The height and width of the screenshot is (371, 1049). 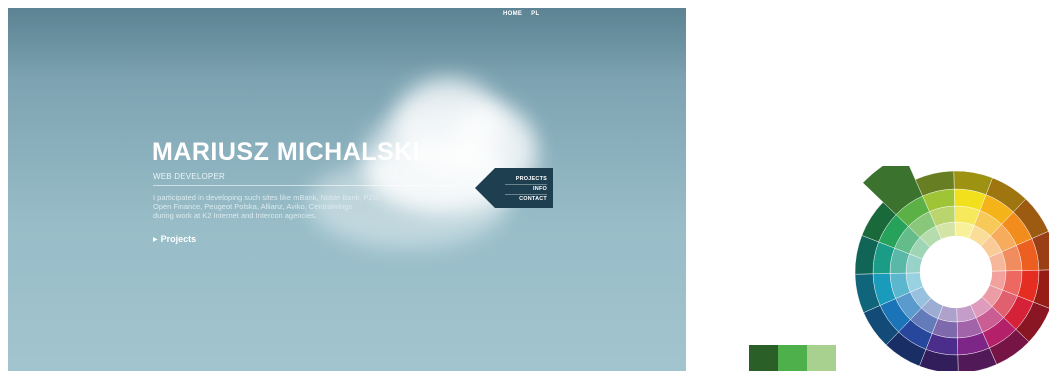 I want to click on swatch-light-green, so click(x=821, y=358).